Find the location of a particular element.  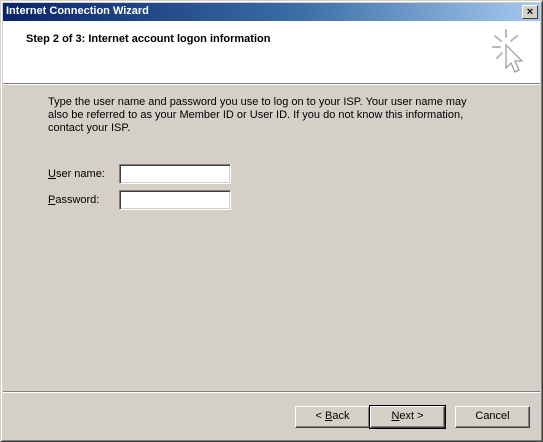

close-button: × is located at coordinates (530, 12).